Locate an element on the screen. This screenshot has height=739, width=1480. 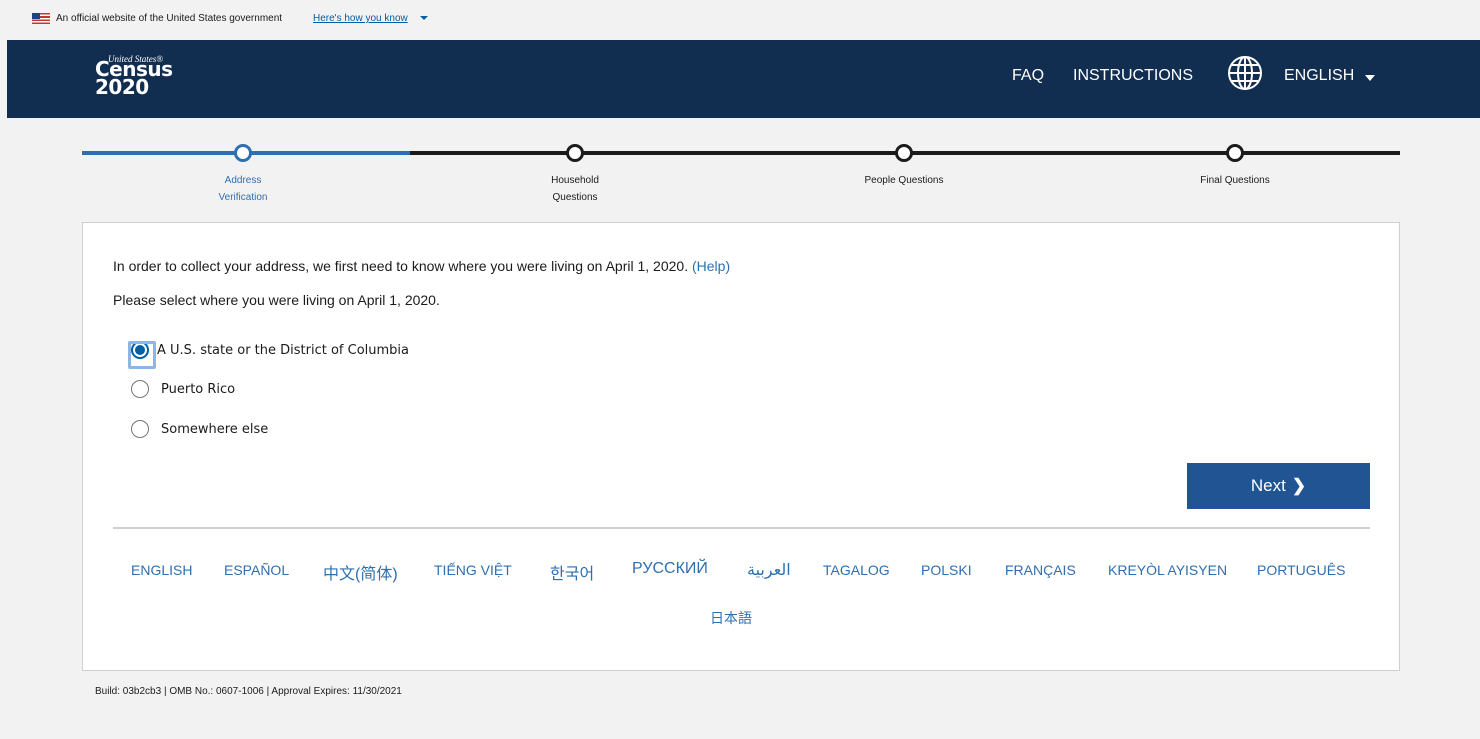
us-flag-icon is located at coordinates (41, 18).